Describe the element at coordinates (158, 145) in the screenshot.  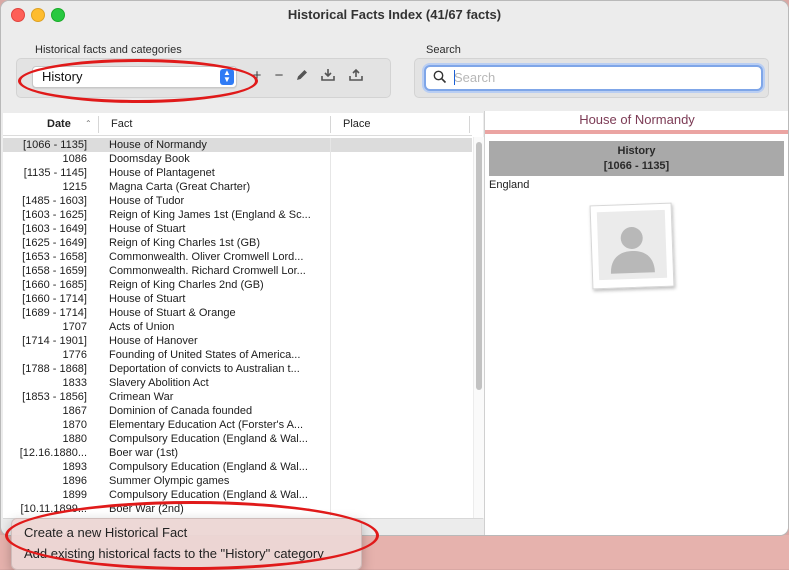
I see `cell-fact: House of Normandy` at that location.